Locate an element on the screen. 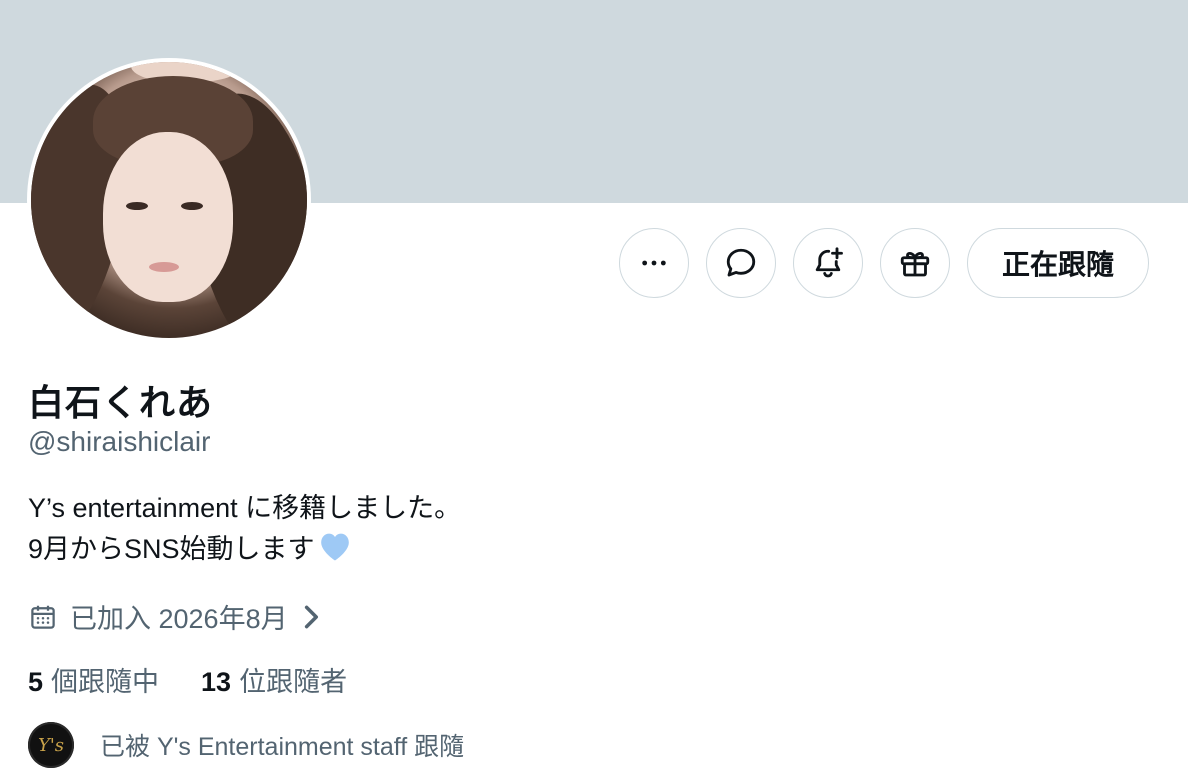 The height and width of the screenshot is (782, 1188). followers-stat: 13 位跟隨者 is located at coordinates (274, 679).